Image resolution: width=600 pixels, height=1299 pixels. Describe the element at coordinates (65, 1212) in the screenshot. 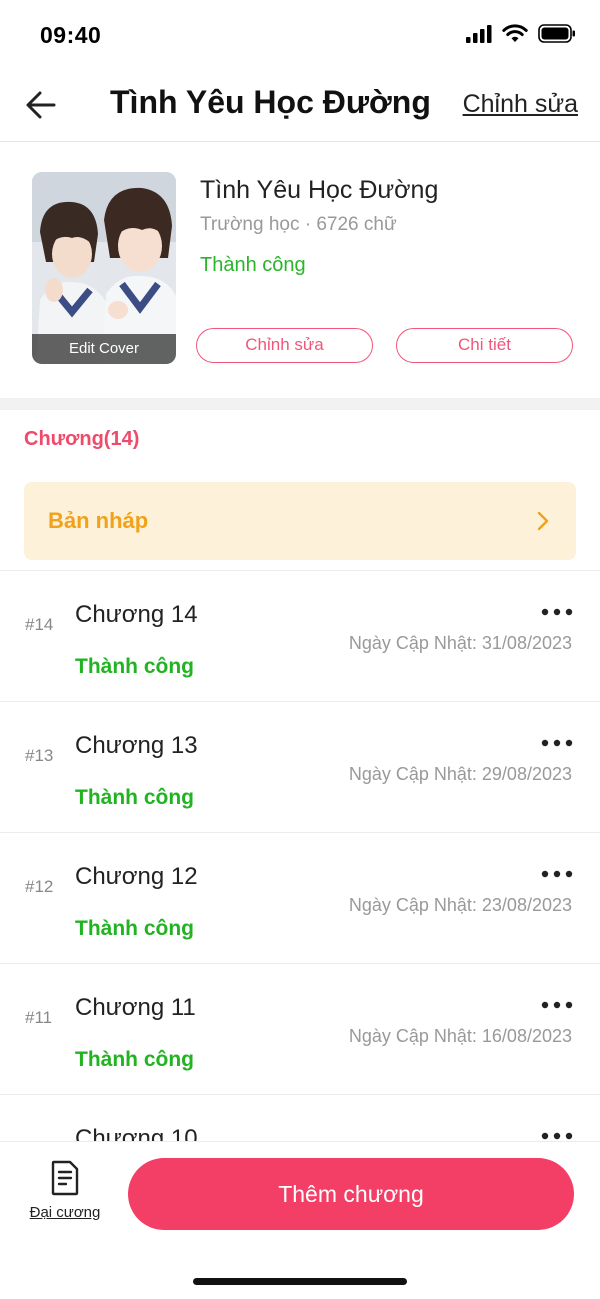

I see `outline-label: Đại cương` at that location.